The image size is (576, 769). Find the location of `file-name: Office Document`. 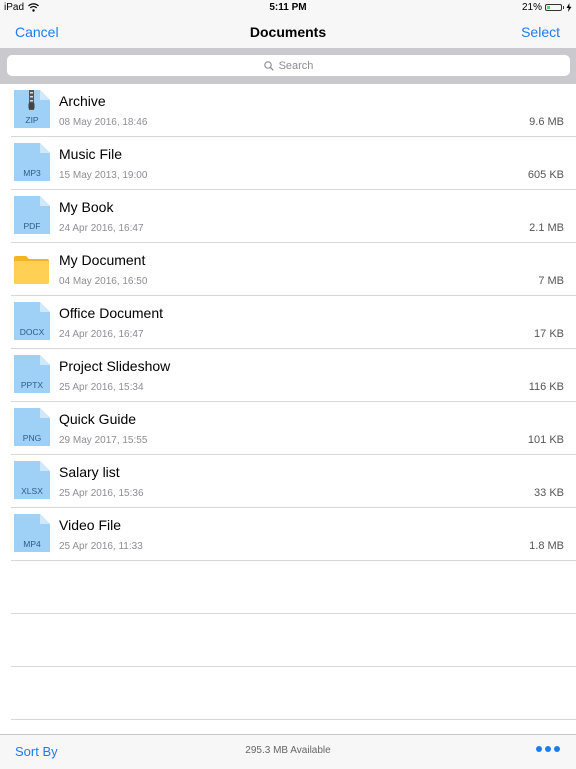

file-name: Office Document is located at coordinates (111, 313).